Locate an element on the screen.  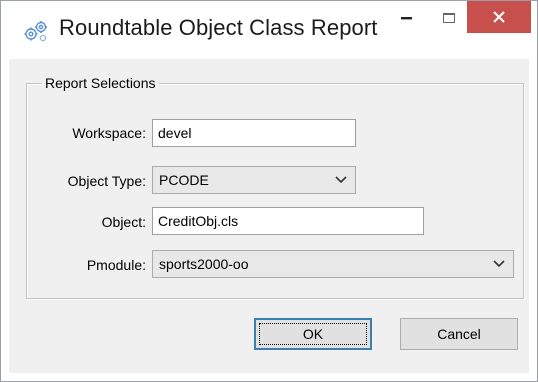
maximize-icon is located at coordinates (449, 18).